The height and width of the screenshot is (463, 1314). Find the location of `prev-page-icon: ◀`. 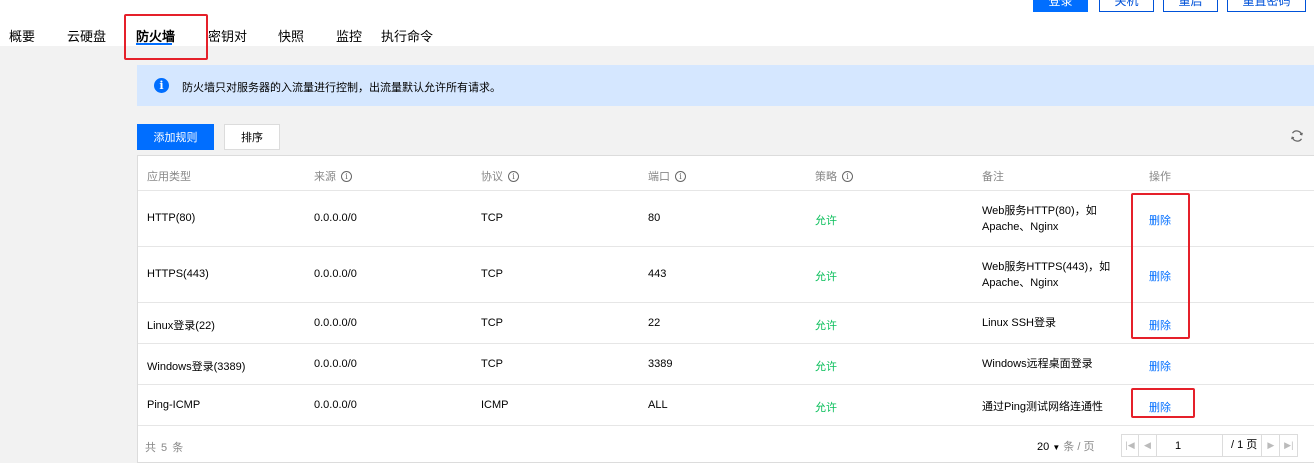

prev-page-icon: ◀ is located at coordinates (1148, 445).